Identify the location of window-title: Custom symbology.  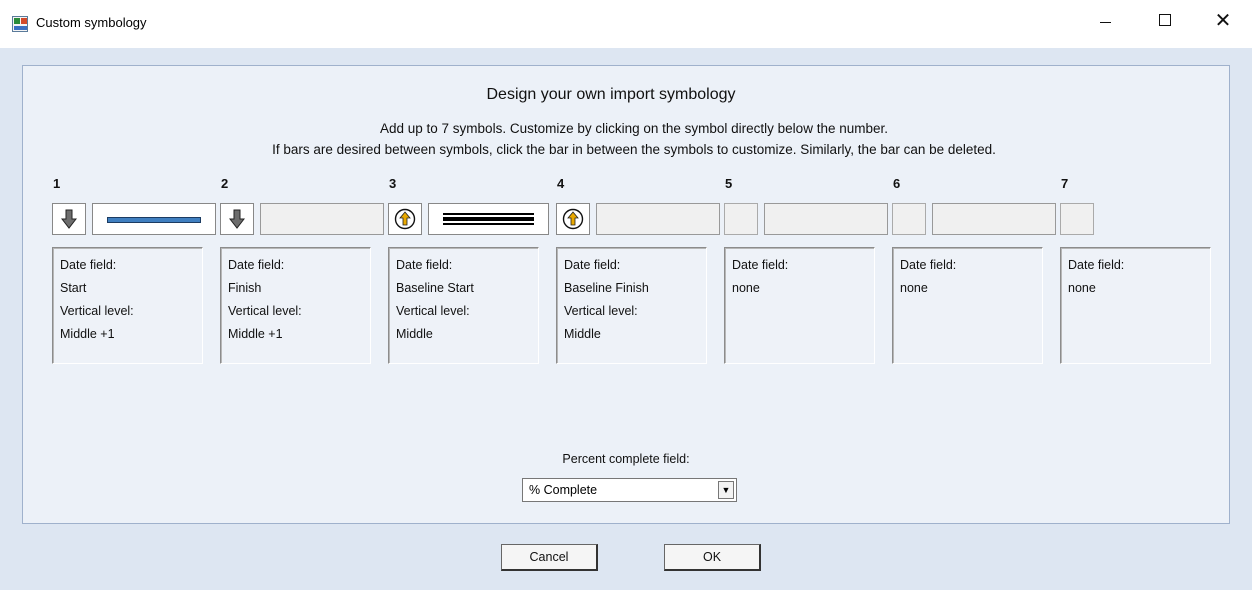
(91, 22).